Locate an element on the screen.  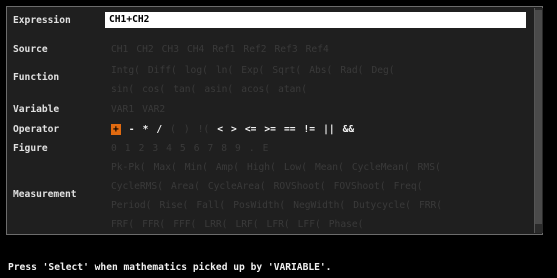
operator-option: - is located at coordinates (132, 129).